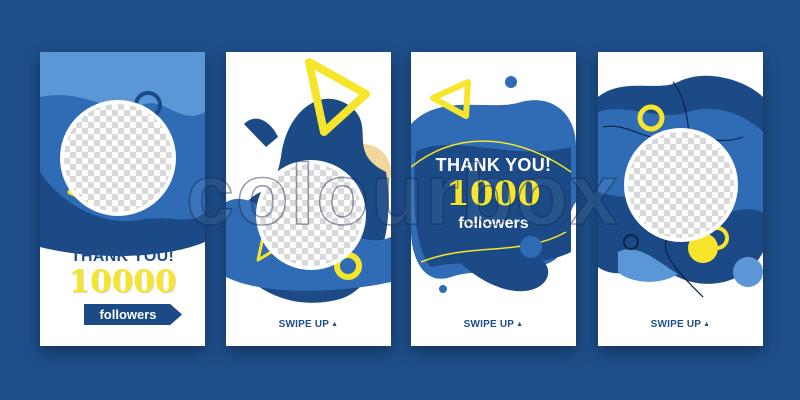  I want to click on follower-count: 10000, so click(122, 282).